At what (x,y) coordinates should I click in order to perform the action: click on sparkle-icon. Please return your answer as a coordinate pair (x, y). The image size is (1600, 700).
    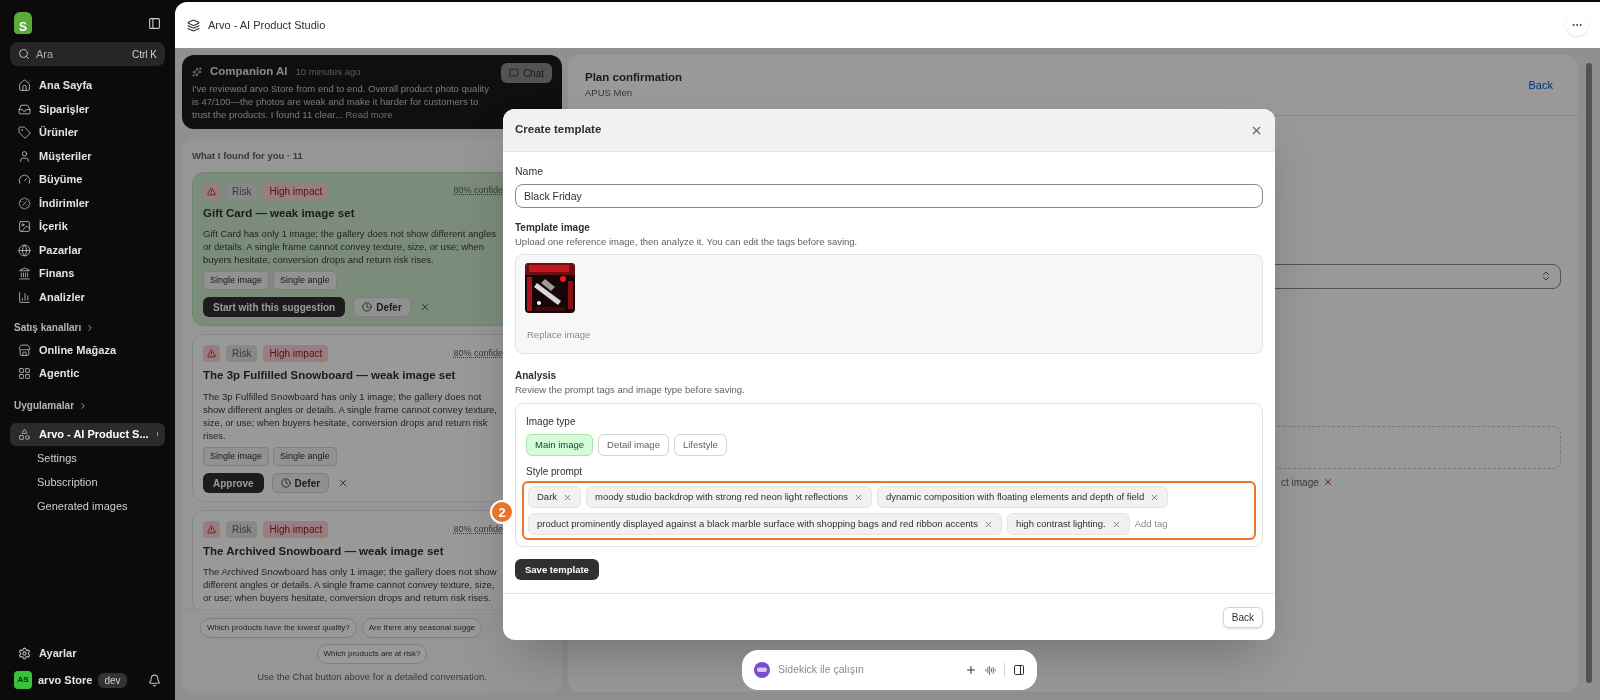
    Looking at the image, I should click on (197, 71).